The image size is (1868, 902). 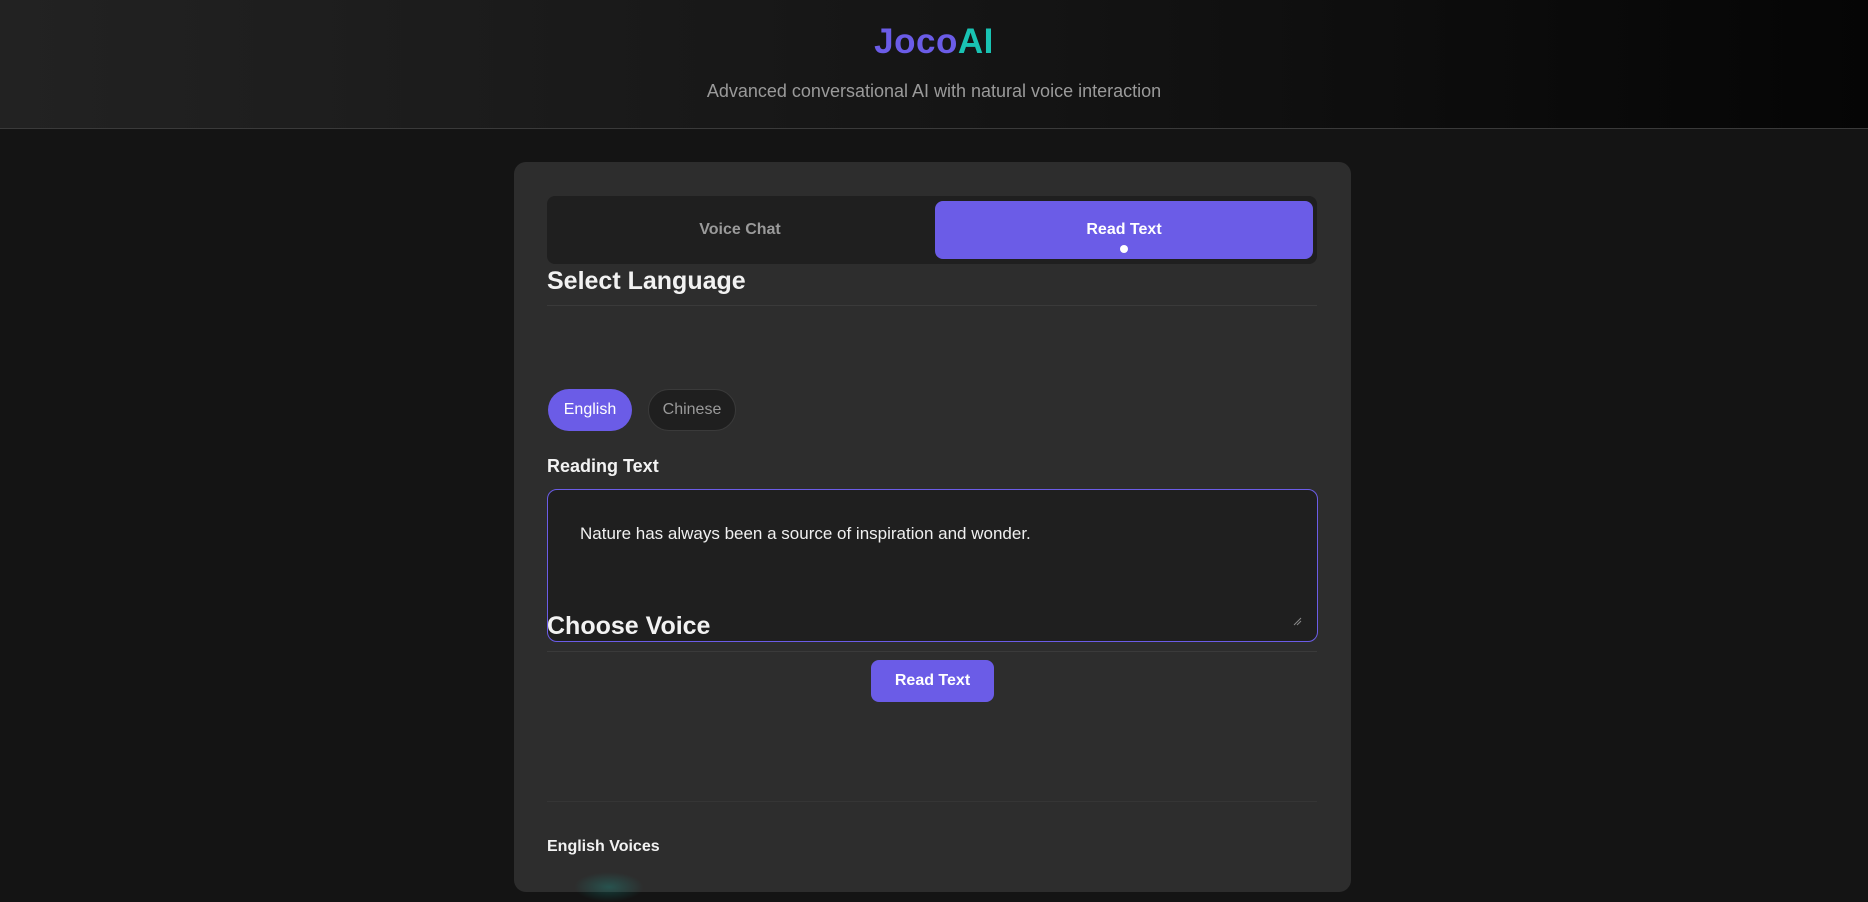 What do you see at coordinates (1297, 621) in the screenshot?
I see `resize-grip-icon` at bounding box center [1297, 621].